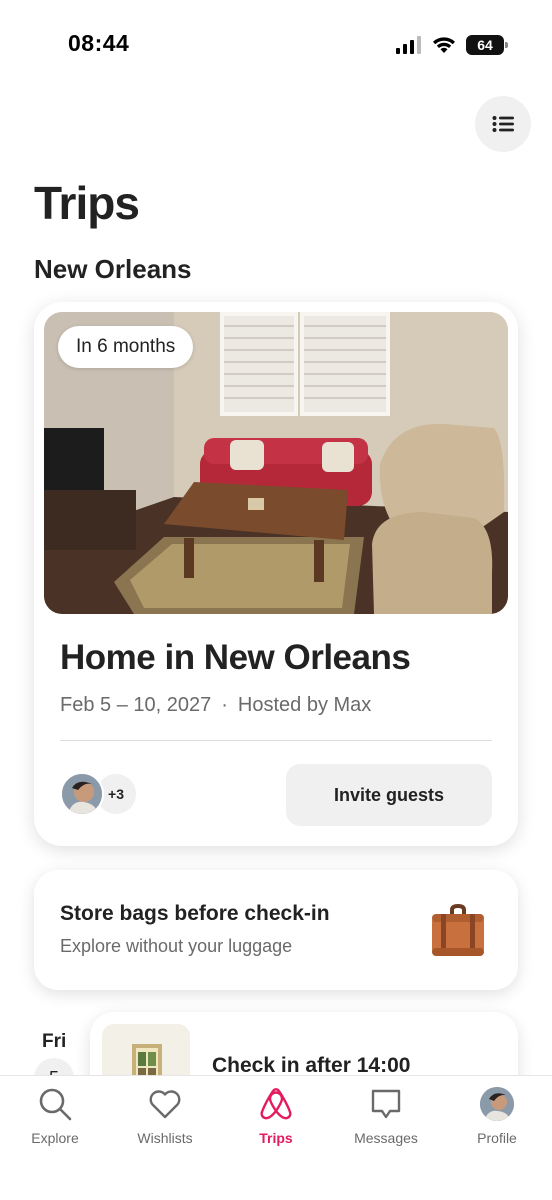  I want to click on battery-icon: 64, so click(487, 45).